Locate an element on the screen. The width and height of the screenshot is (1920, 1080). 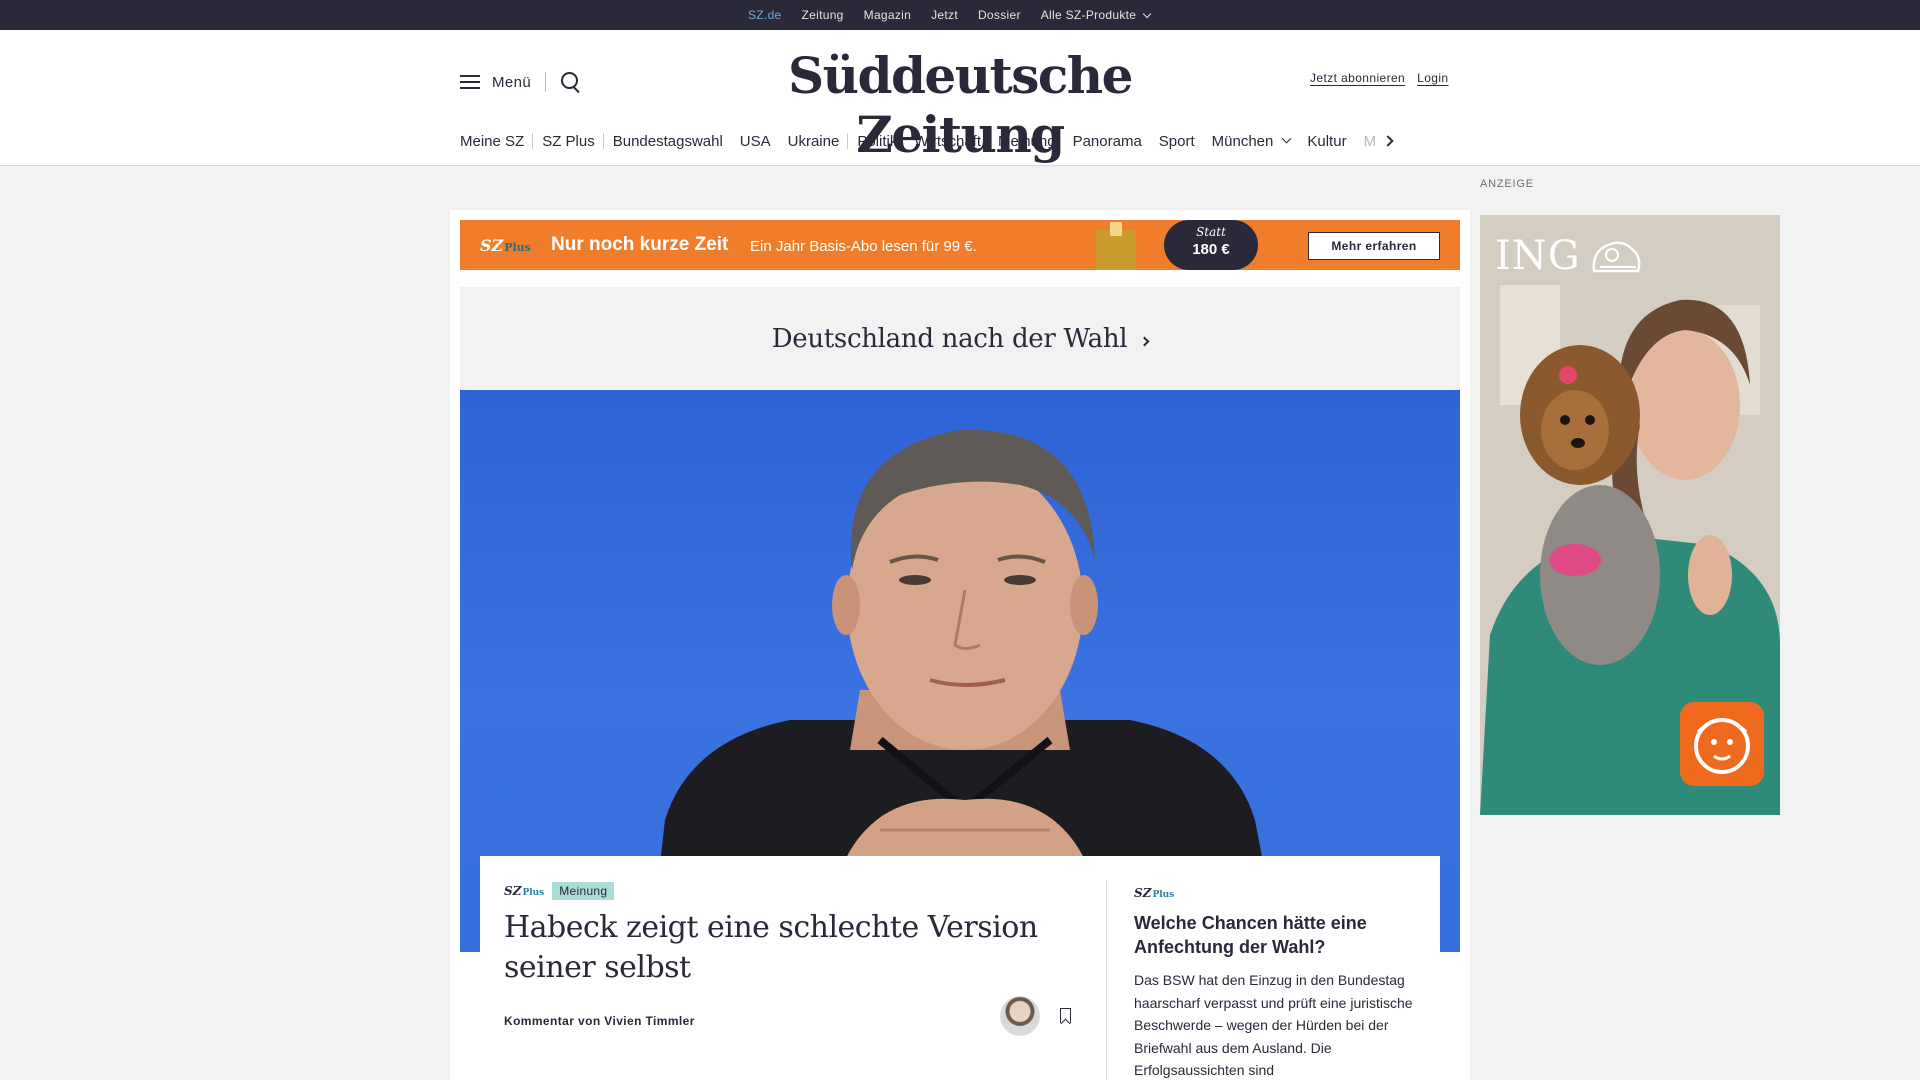
top-link-magazin: Magazin is located at coordinates (887, 15).